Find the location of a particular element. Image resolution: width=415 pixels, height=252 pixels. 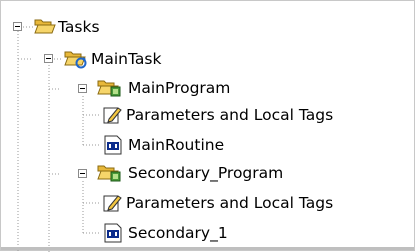

panel-bottom-border is located at coordinates (207, 248).